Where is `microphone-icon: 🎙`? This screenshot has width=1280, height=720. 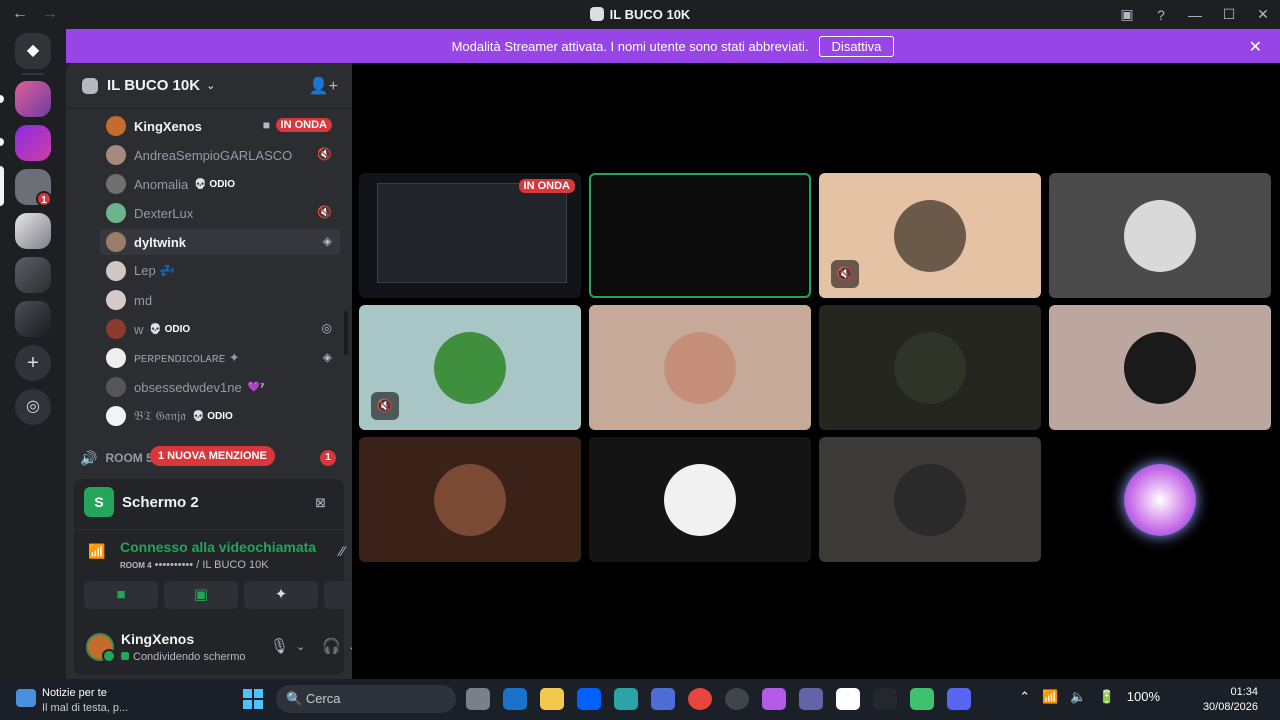
microphone-icon: 🎙 is located at coordinates (279, 646).